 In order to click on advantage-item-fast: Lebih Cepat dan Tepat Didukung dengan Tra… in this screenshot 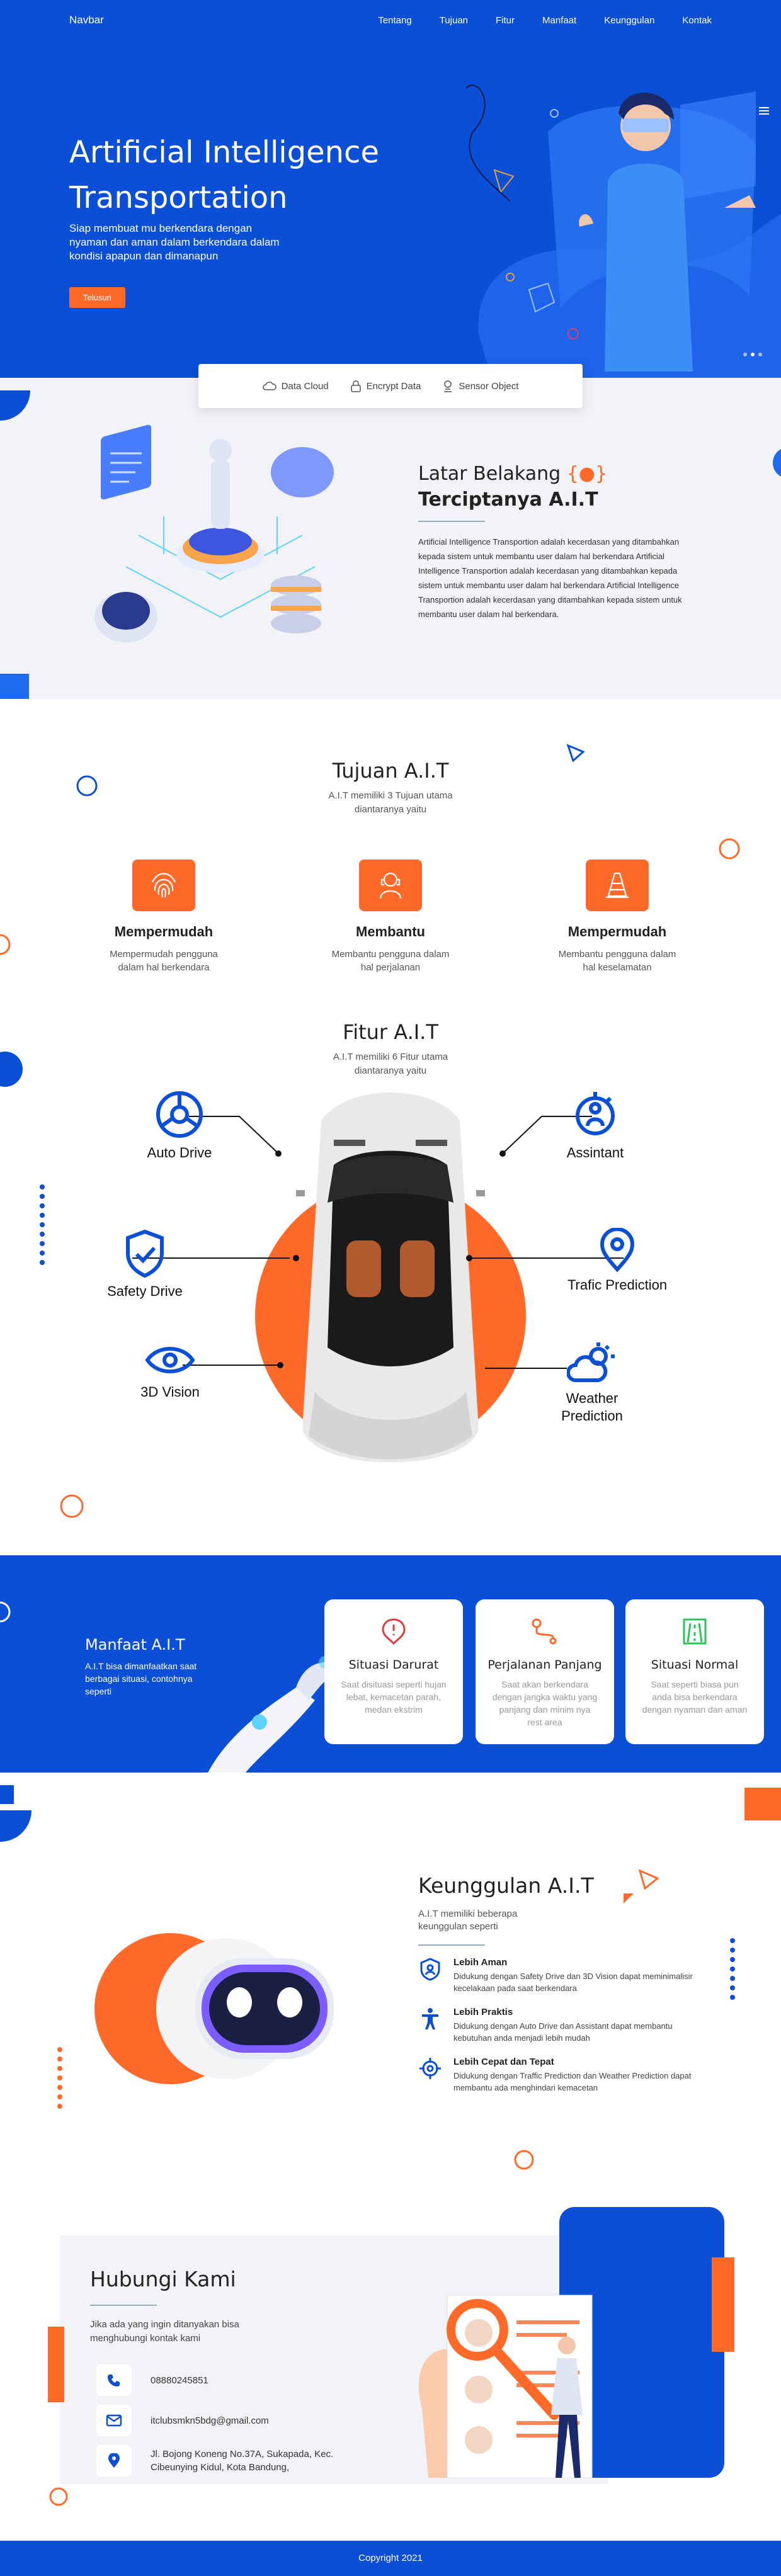, I will do `click(556, 2075)`.